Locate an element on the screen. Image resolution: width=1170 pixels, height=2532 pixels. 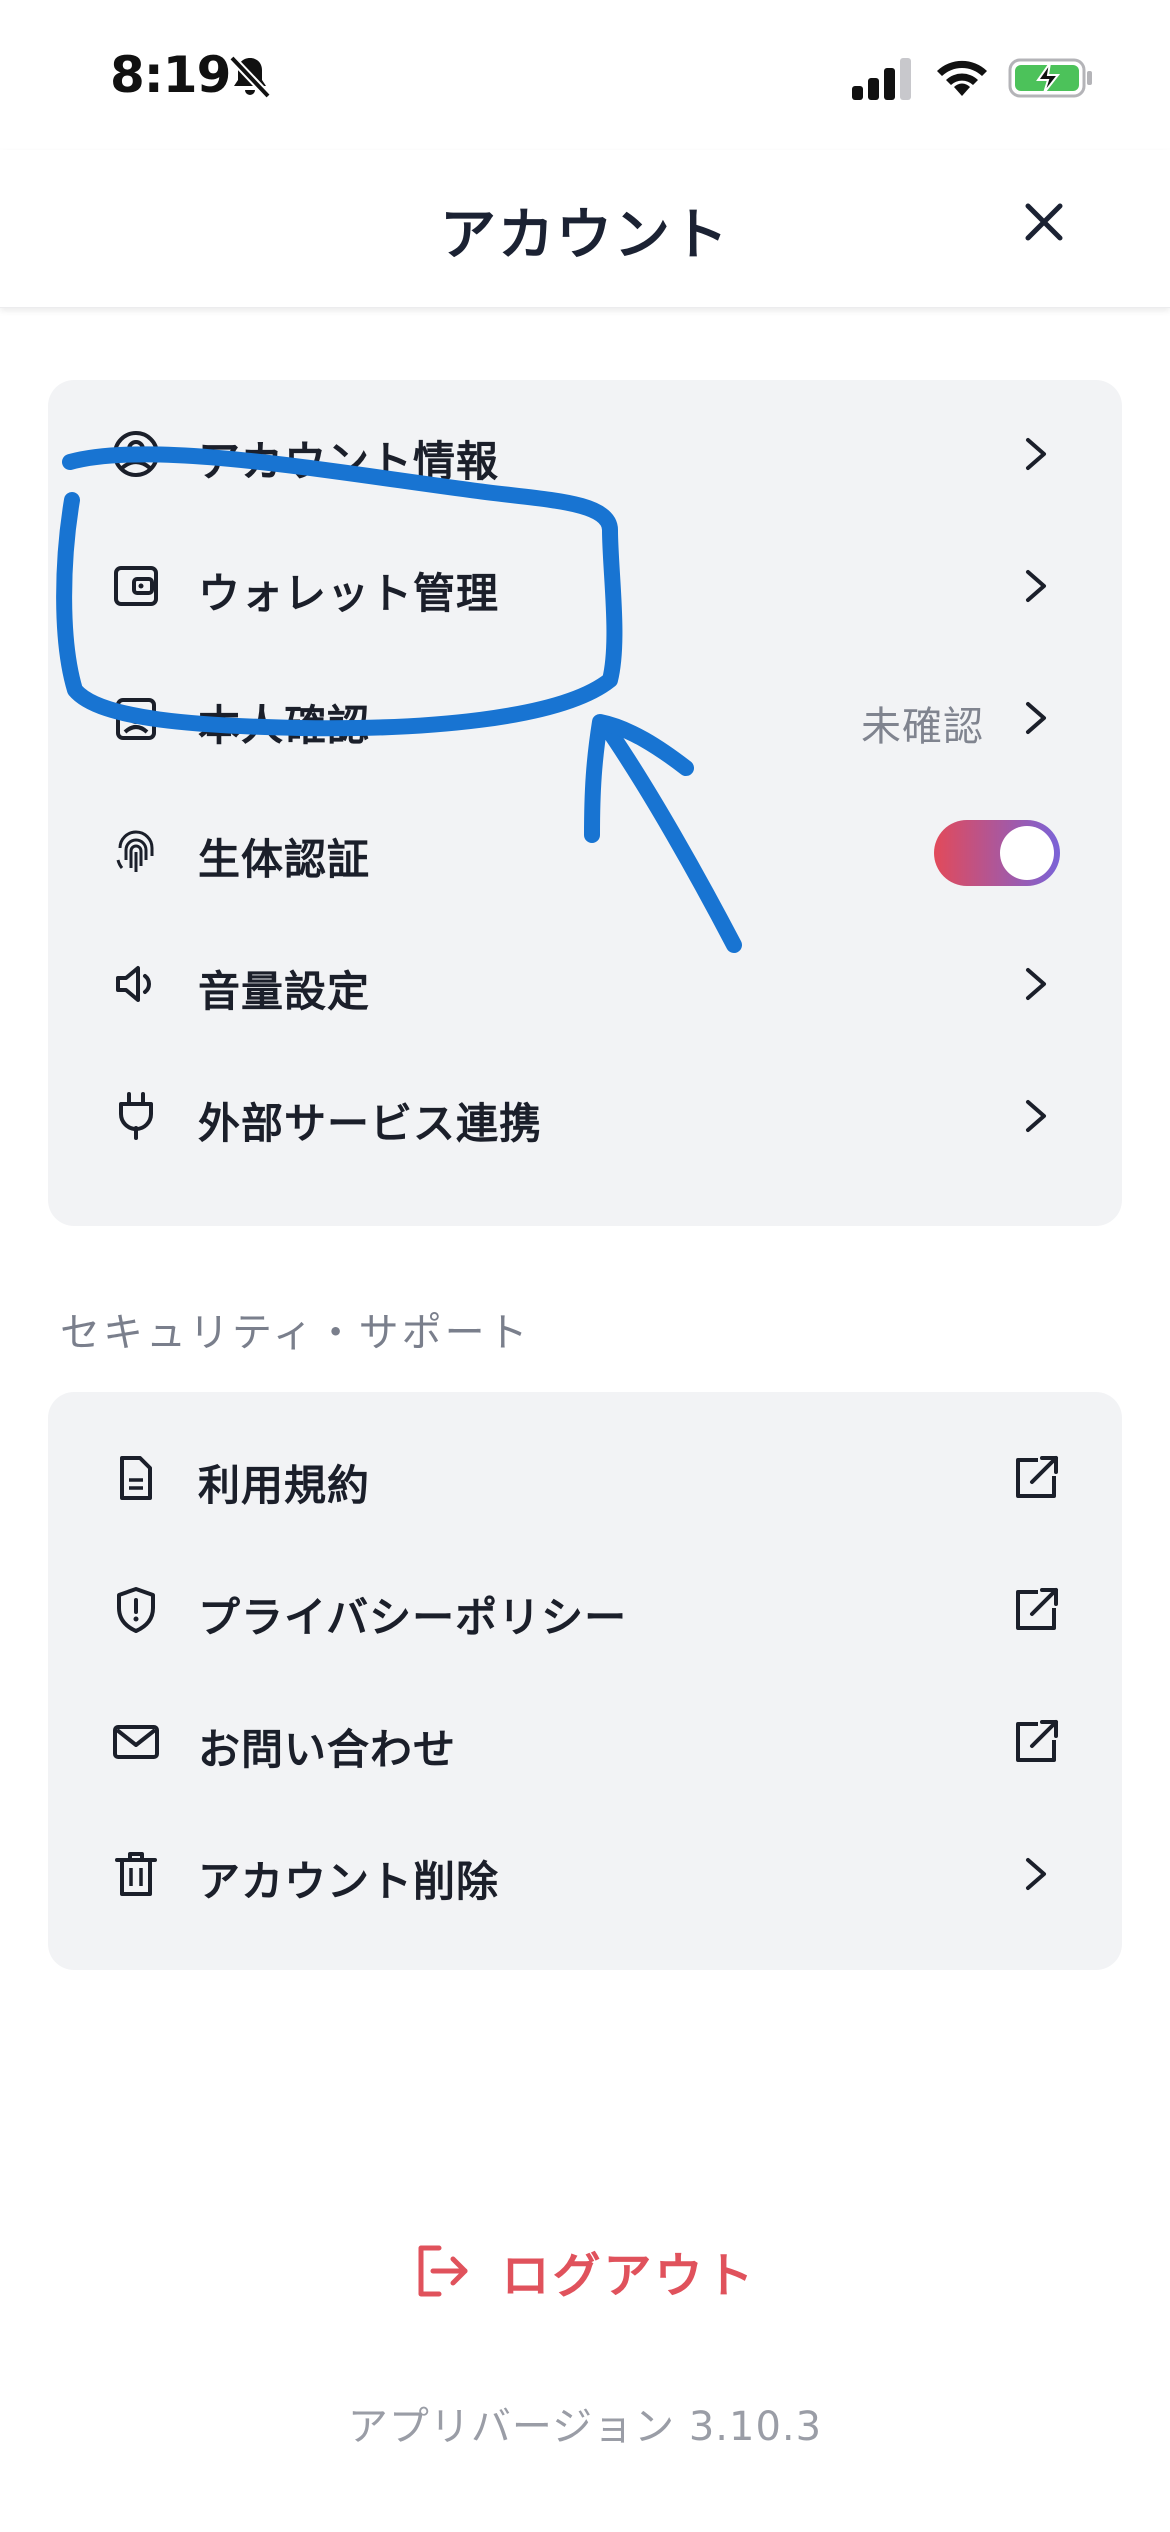
menu-item-label: プライバシーポリシー is located at coordinates (413, 1617).